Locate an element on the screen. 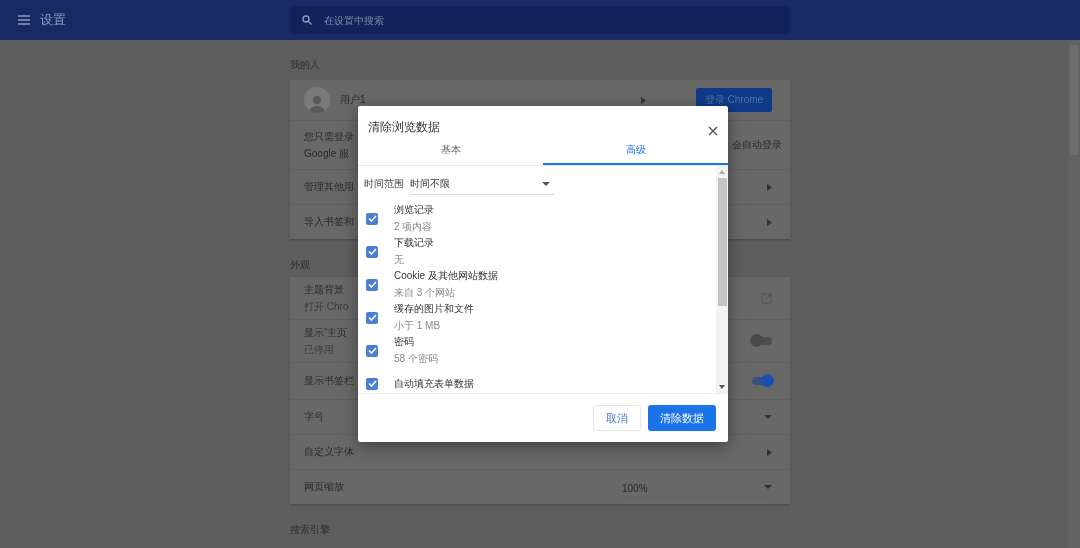 Image resolution: width=1080 pixels, height=548 pixels. item-label: 浏览记录 is located at coordinates (414, 210).